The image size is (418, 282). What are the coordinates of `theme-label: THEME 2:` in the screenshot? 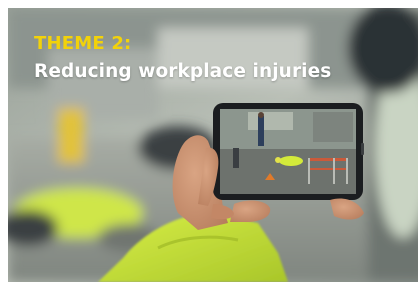 It's located at (83, 43).